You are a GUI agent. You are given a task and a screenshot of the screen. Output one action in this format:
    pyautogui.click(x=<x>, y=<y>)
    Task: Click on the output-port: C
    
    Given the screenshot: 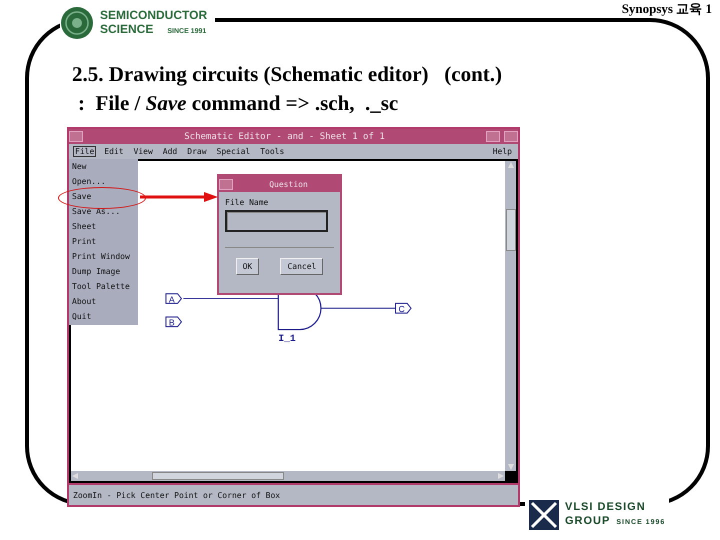 What is the action you would take?
    pyautogui.click(x=403, y=308)
    